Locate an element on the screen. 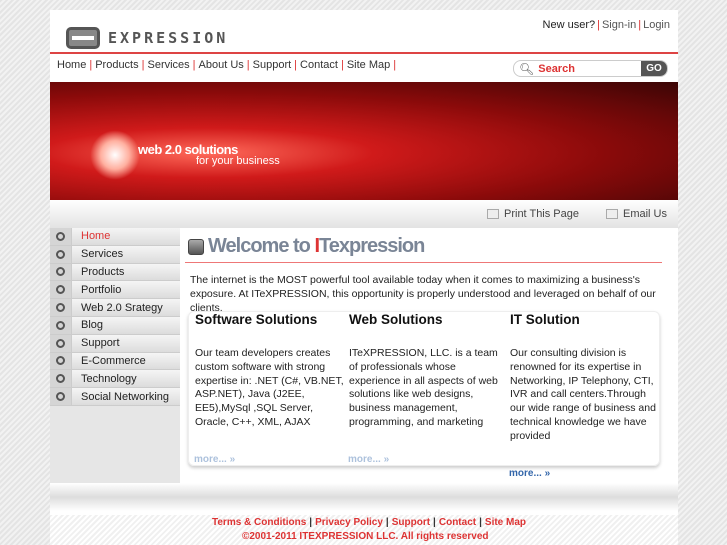  title-divider is located at coordinates (423, 262).